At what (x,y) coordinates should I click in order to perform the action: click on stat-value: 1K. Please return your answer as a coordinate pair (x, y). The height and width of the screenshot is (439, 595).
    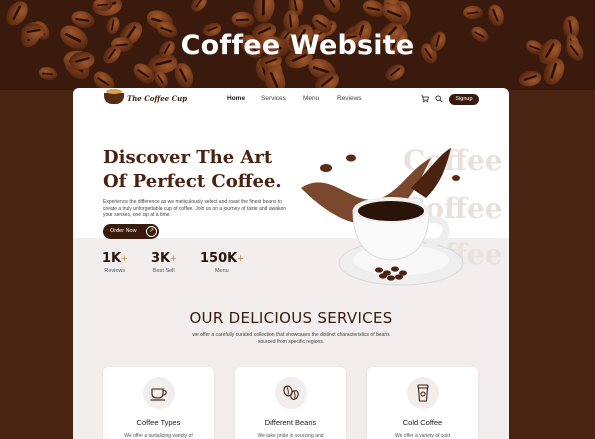
    Looking at the image, I should click on (112, 258).